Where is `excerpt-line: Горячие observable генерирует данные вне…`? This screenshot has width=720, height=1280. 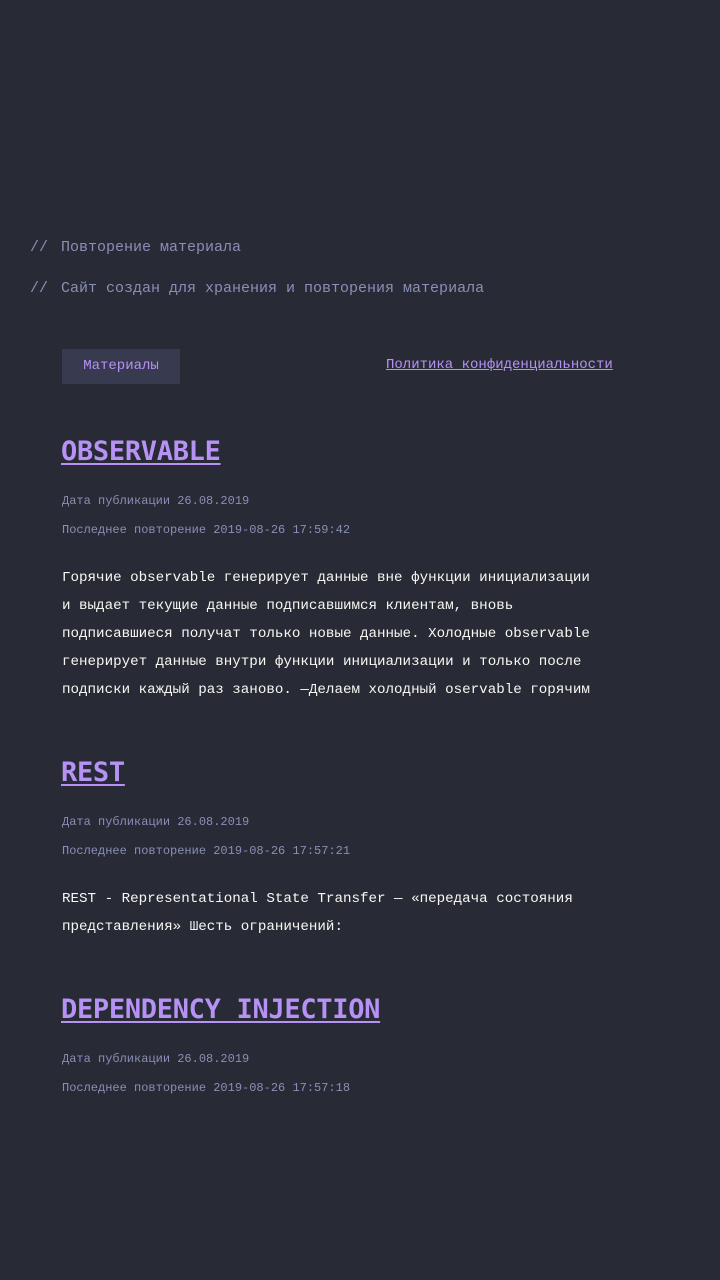 excerpt-line: Горячие observable генерирует данные вне… is located at coordinates (326, 578).